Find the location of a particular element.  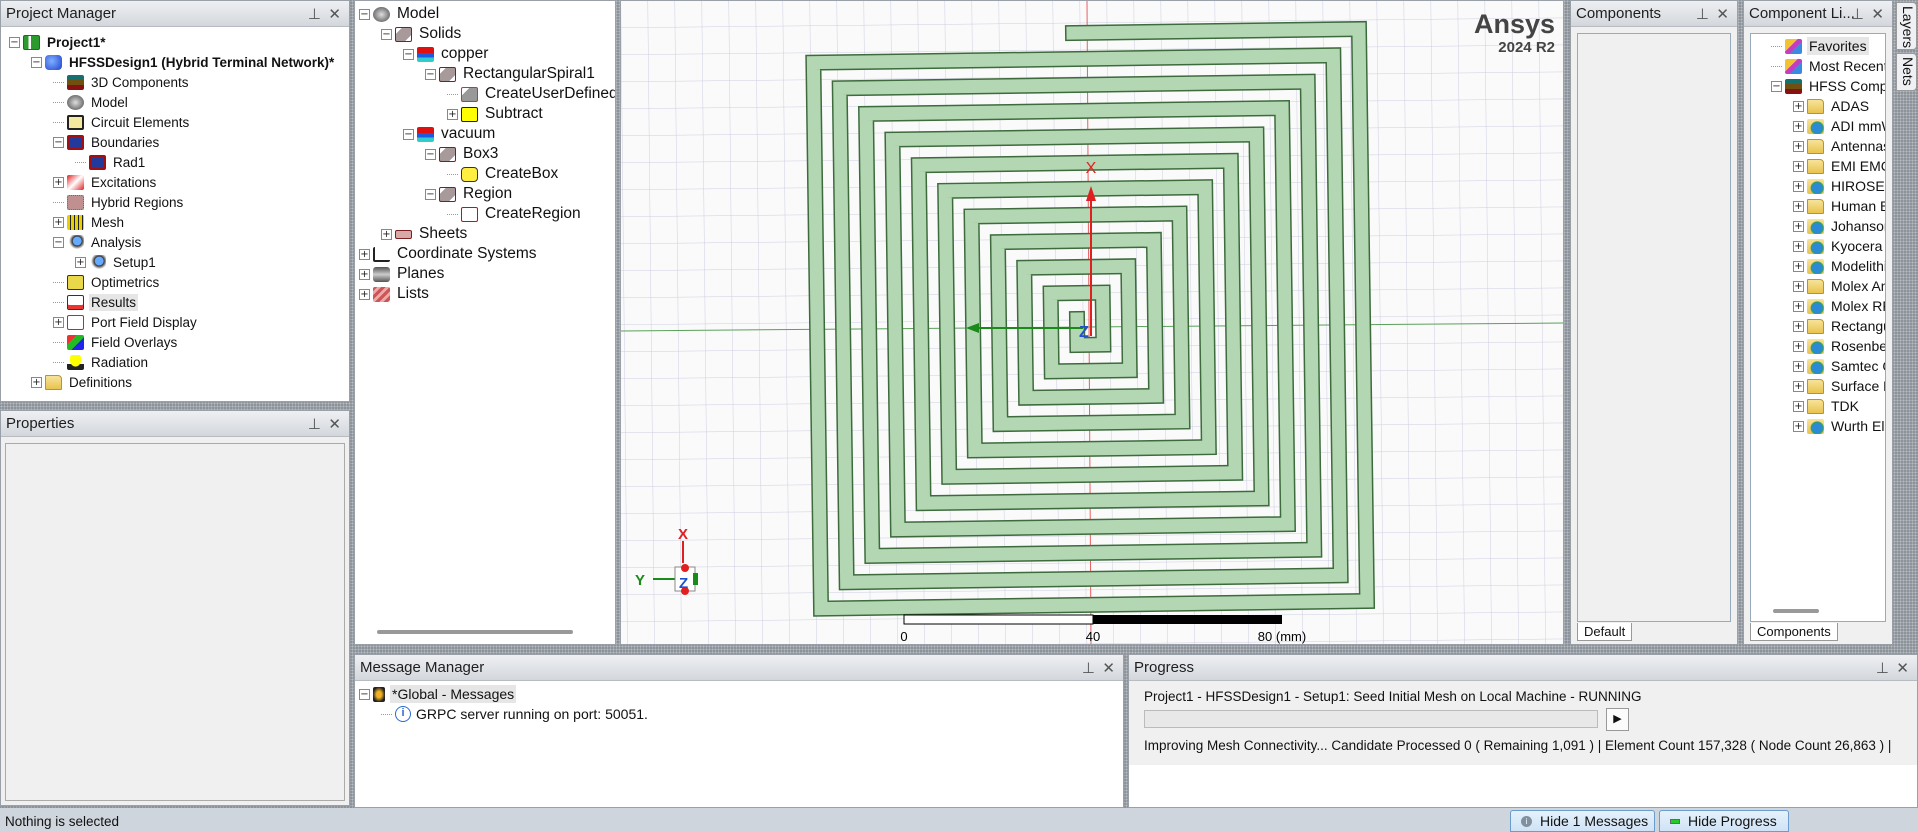

tree-item: + Sheets is located at coordinates (485, 234).